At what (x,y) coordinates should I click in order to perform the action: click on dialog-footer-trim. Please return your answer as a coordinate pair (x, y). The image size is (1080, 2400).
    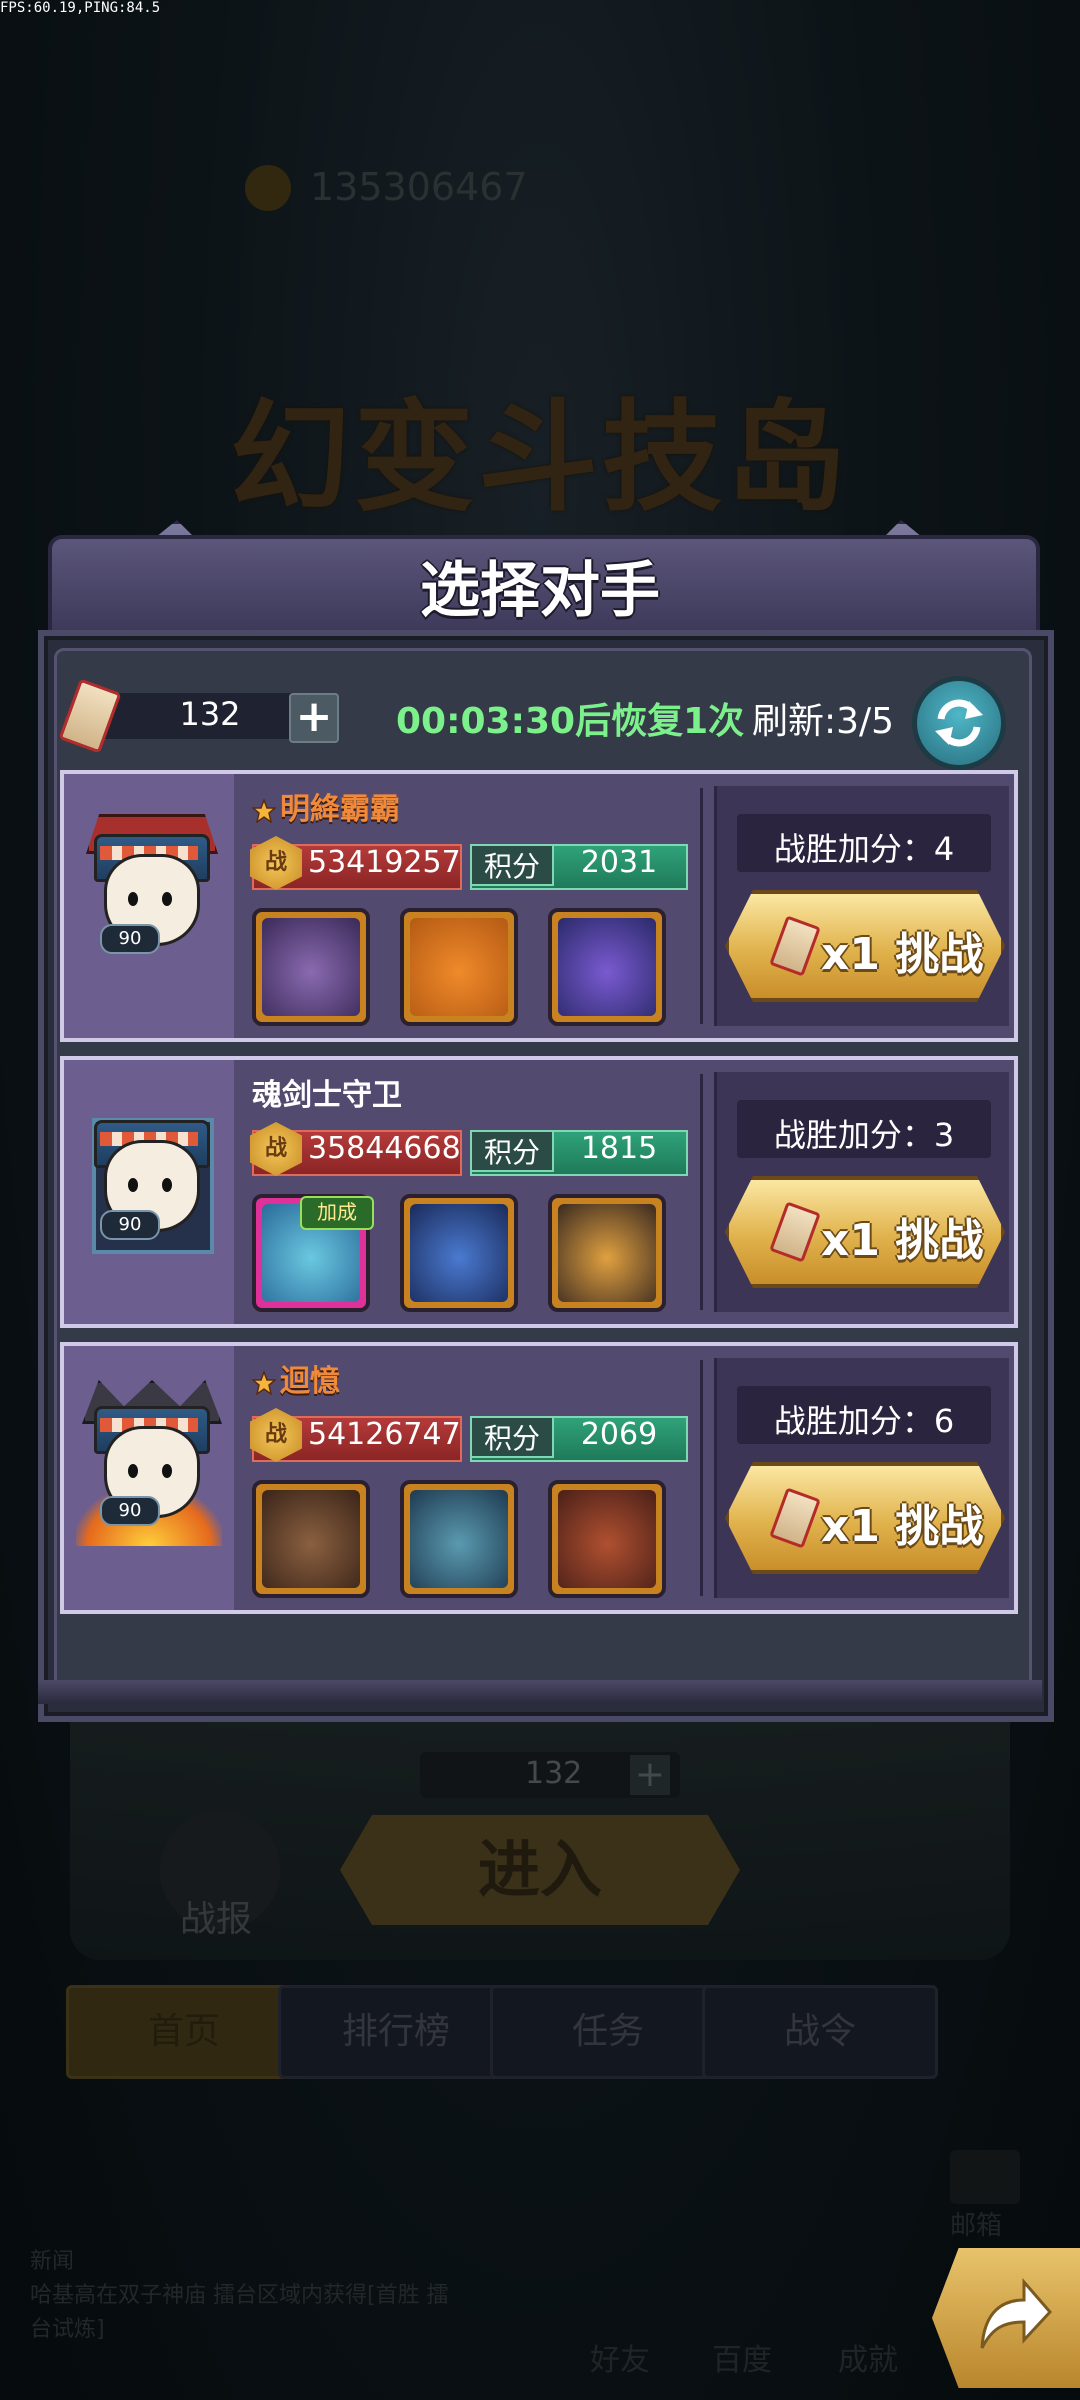
    Looking at the image, I should click on (540, 1692).